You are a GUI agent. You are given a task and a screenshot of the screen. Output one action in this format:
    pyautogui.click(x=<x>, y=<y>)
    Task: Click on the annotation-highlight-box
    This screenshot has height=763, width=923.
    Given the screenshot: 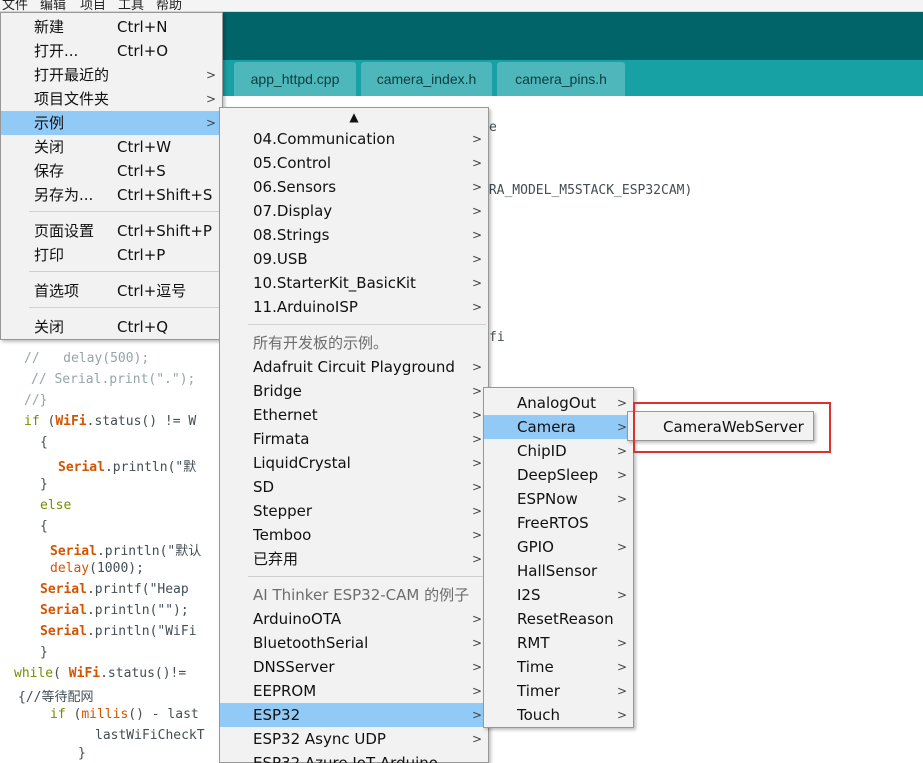 What is the action you would take?
    pyautogui.click(x=732, y=427)
    